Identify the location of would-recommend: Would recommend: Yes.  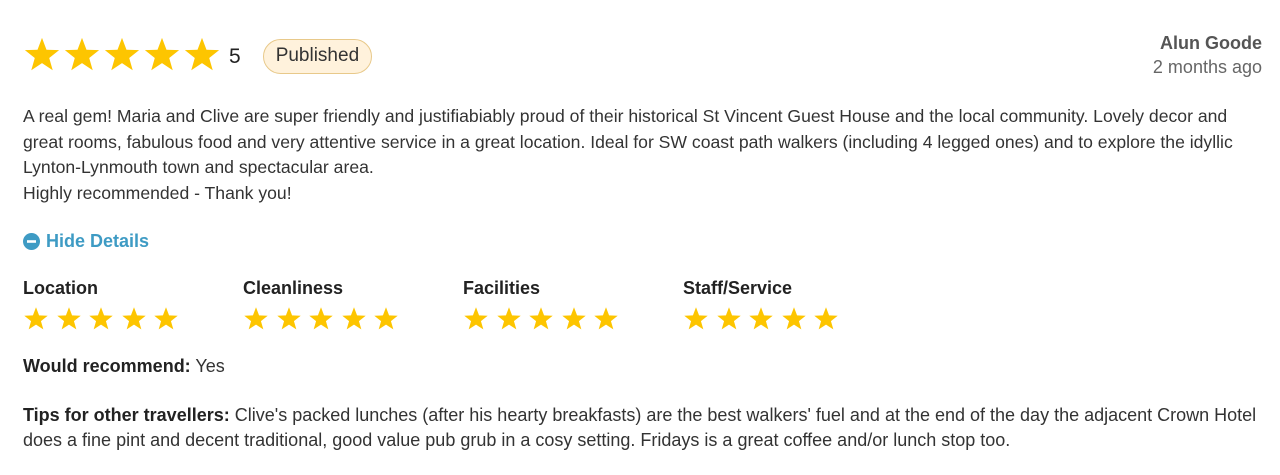
(124, 366).